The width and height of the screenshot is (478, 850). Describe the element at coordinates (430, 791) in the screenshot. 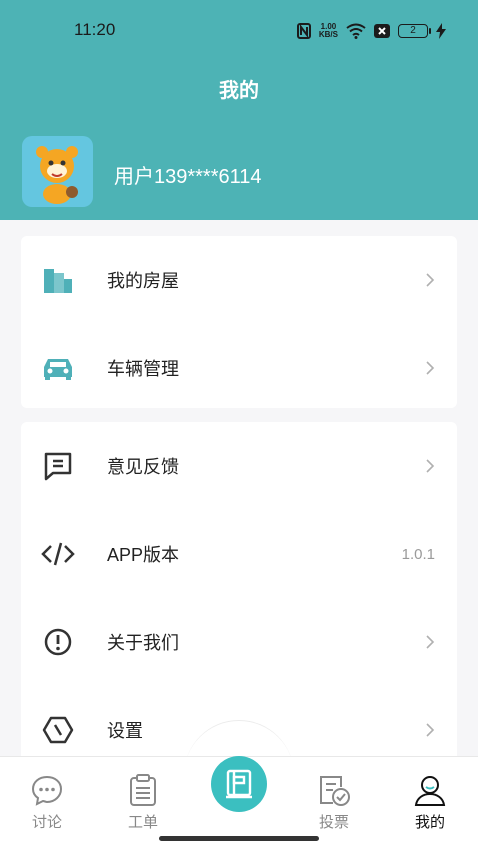

I see `person-icon` at that location.